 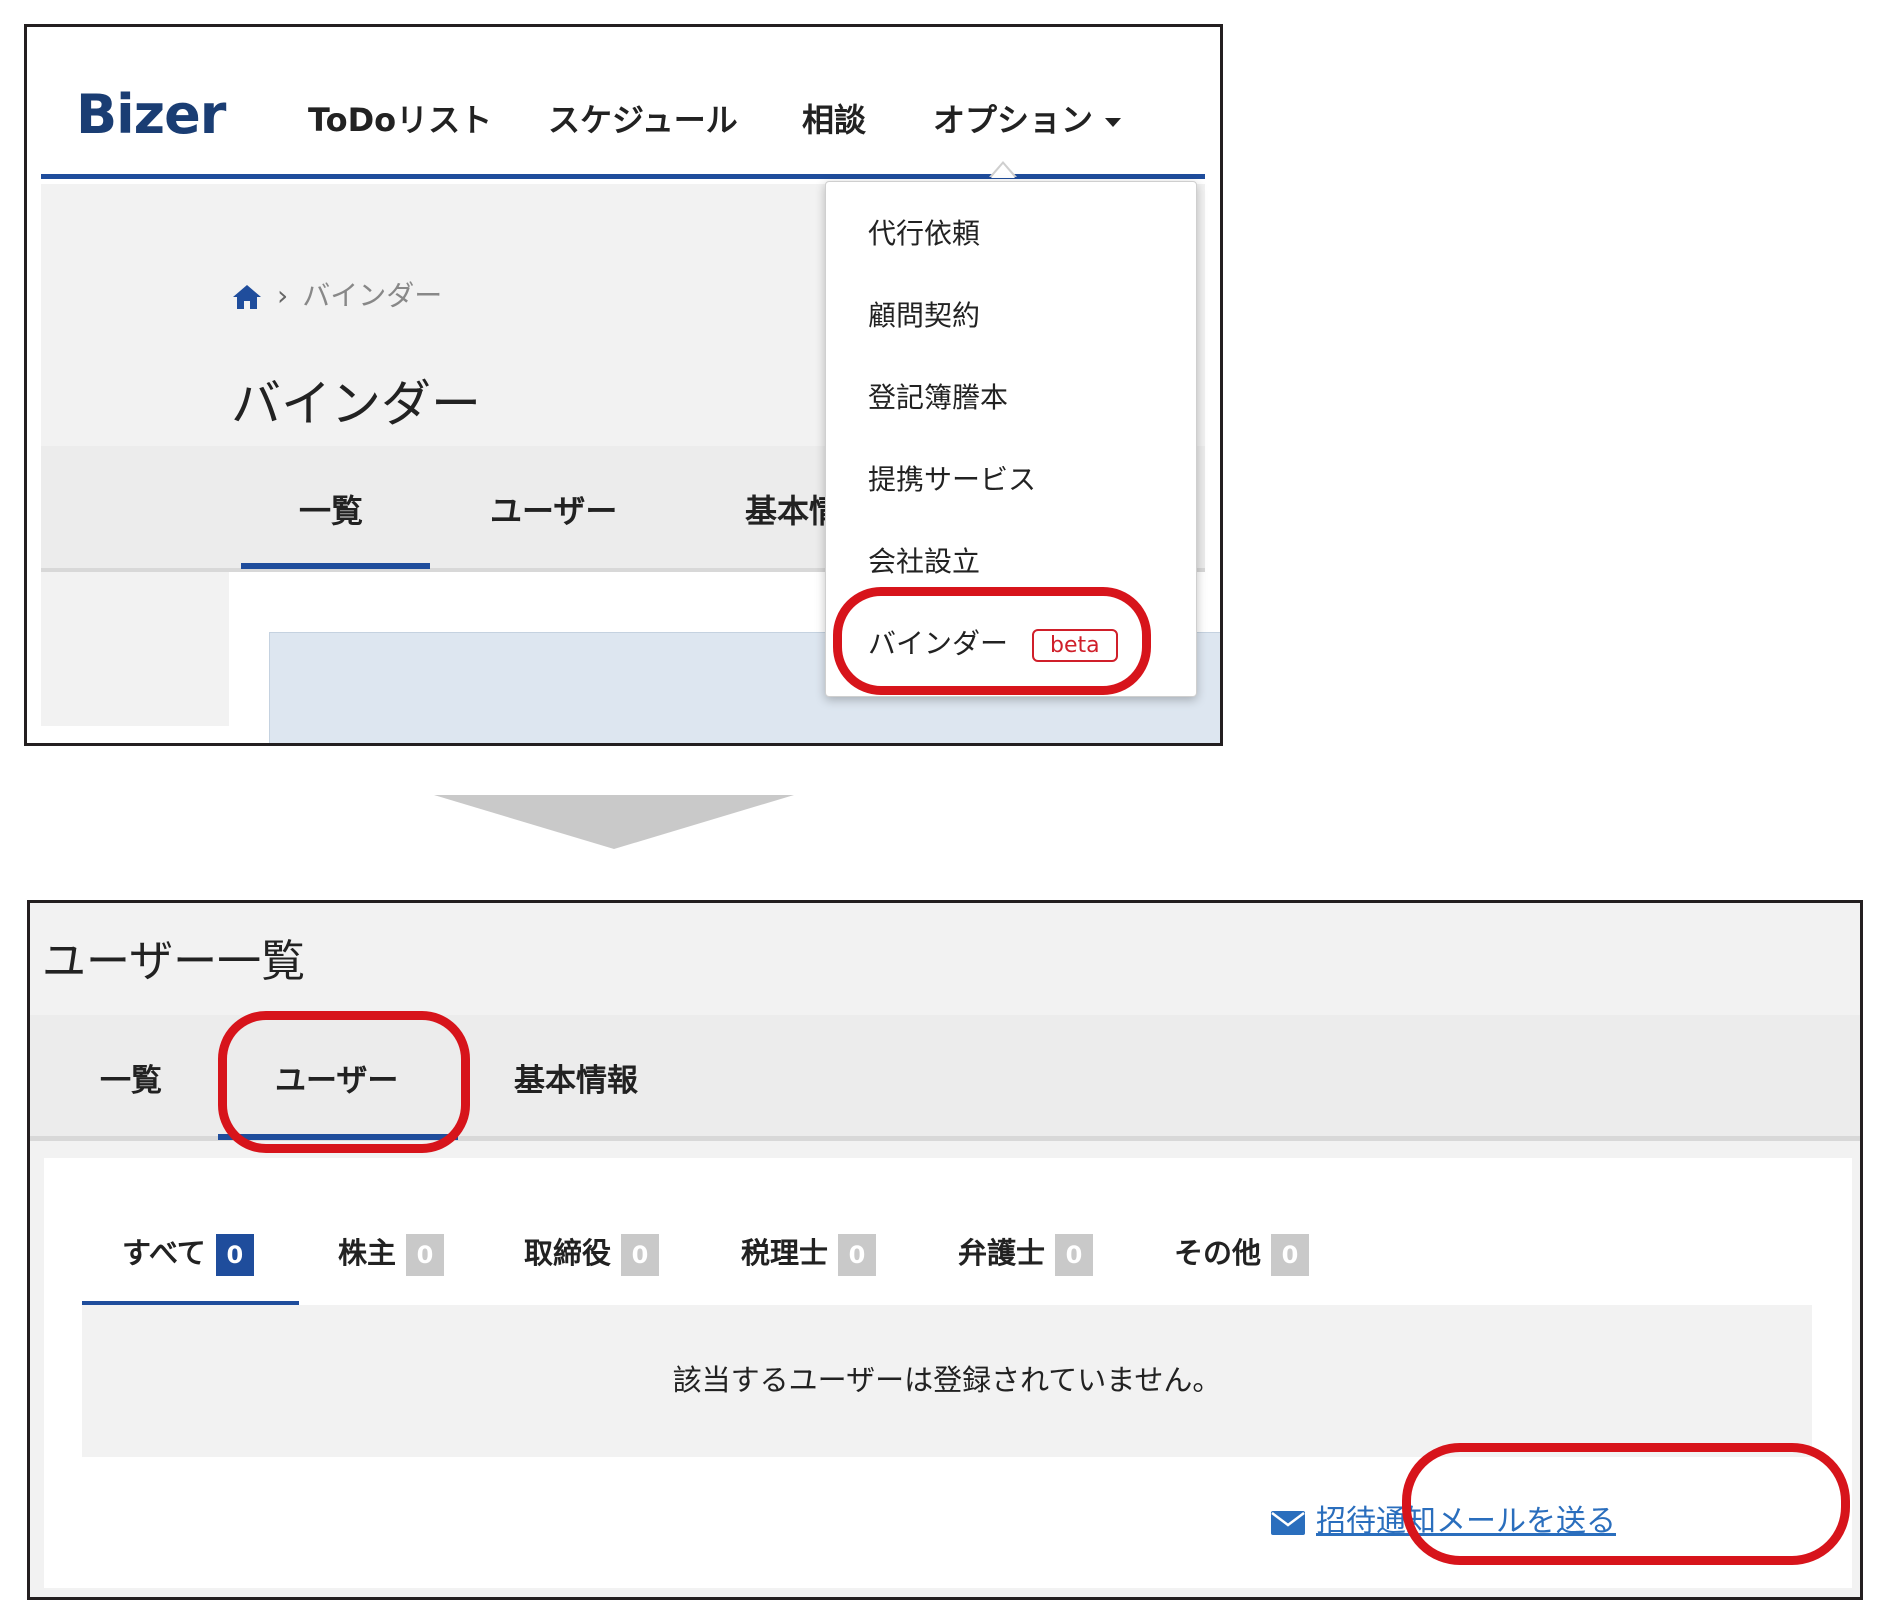 What do you see at coordinates (568, 1253) in the screenshot?
I see `filter-tab-label: 取締役` at bounding box center [568, 1253].